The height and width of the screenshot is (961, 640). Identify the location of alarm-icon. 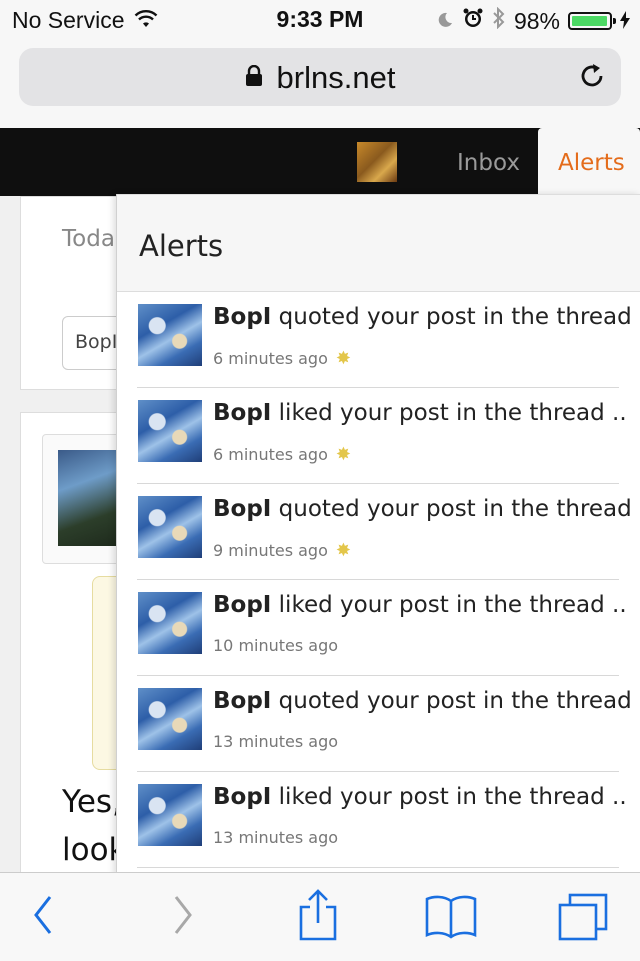
(473, 21).